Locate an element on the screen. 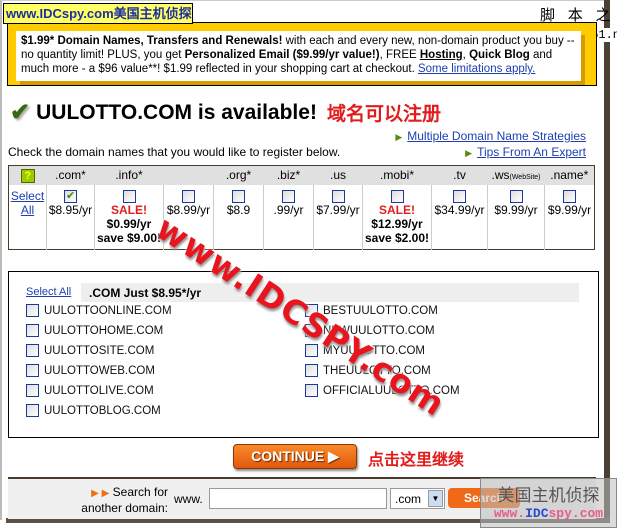 The width and height of the screenshot is (617, 528). tld-cell: $8.9 is located at coordinates (238, 217).